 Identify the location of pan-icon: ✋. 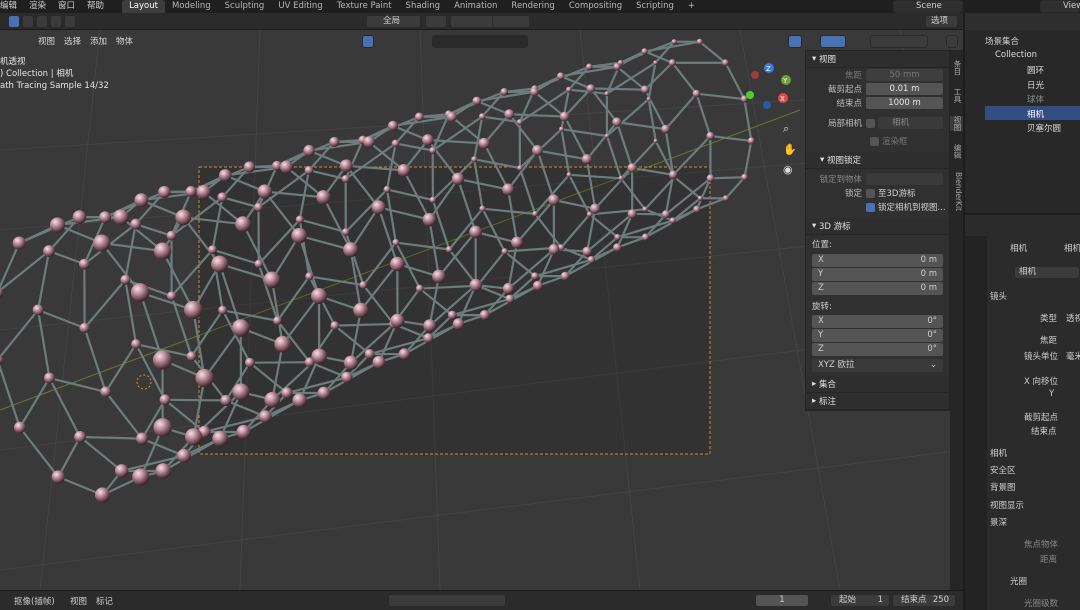
(790, 149).